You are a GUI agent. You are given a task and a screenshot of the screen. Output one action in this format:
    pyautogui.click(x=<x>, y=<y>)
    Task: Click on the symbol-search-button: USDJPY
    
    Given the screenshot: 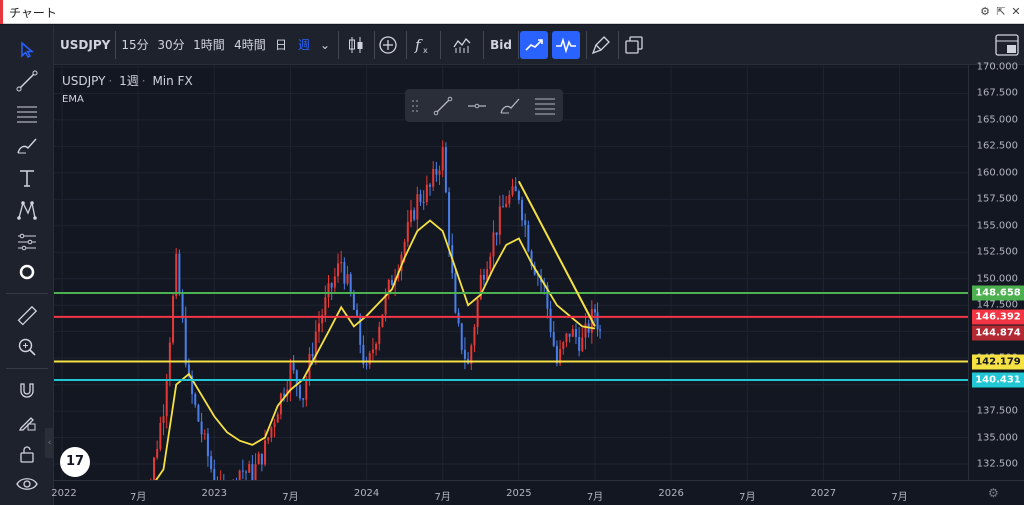 What is the action you would take?
    pyautogui.click(x=85, y=45)
    